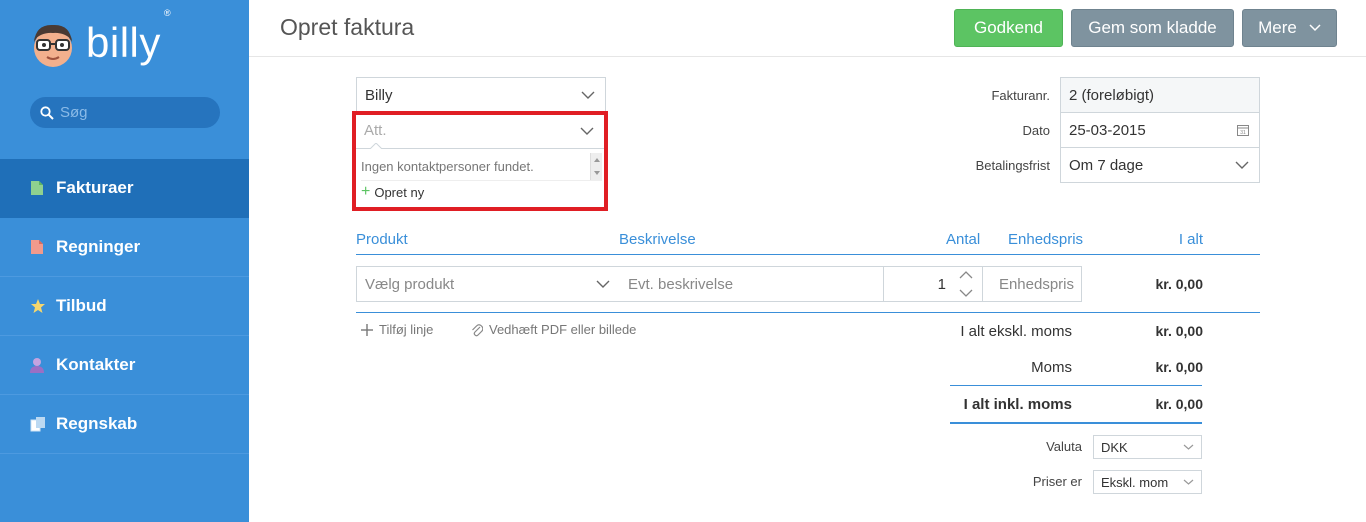  I want to click on svg-text: 31, so click(1243, 133).